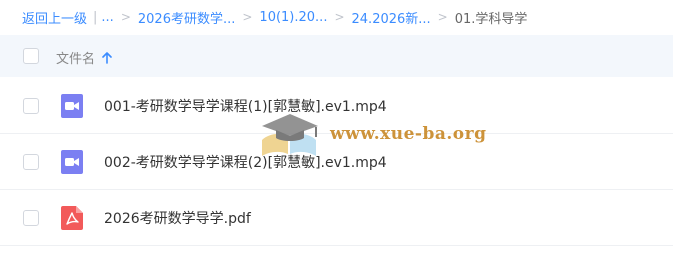 This screenshot has width=673, height=260. I want to click on pdf-file-icon, so click(72, 218).